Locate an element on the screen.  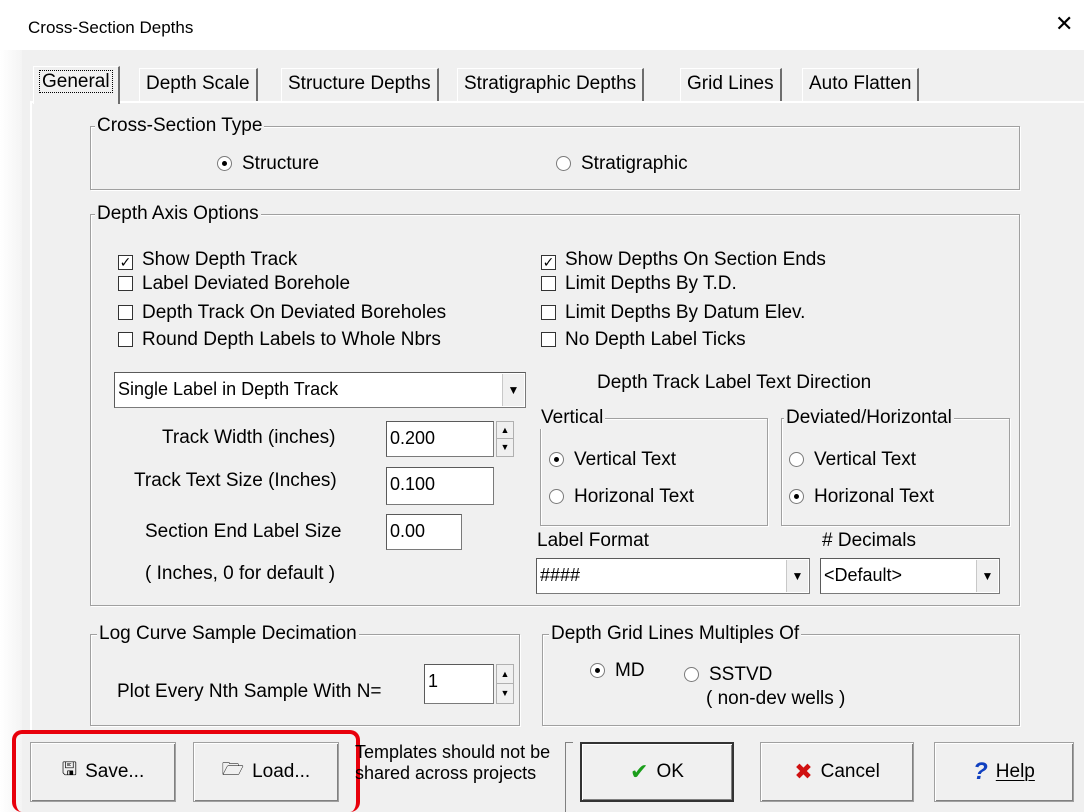
tab-structure-depths: Structure Depths is located at coordinates (360, 85).